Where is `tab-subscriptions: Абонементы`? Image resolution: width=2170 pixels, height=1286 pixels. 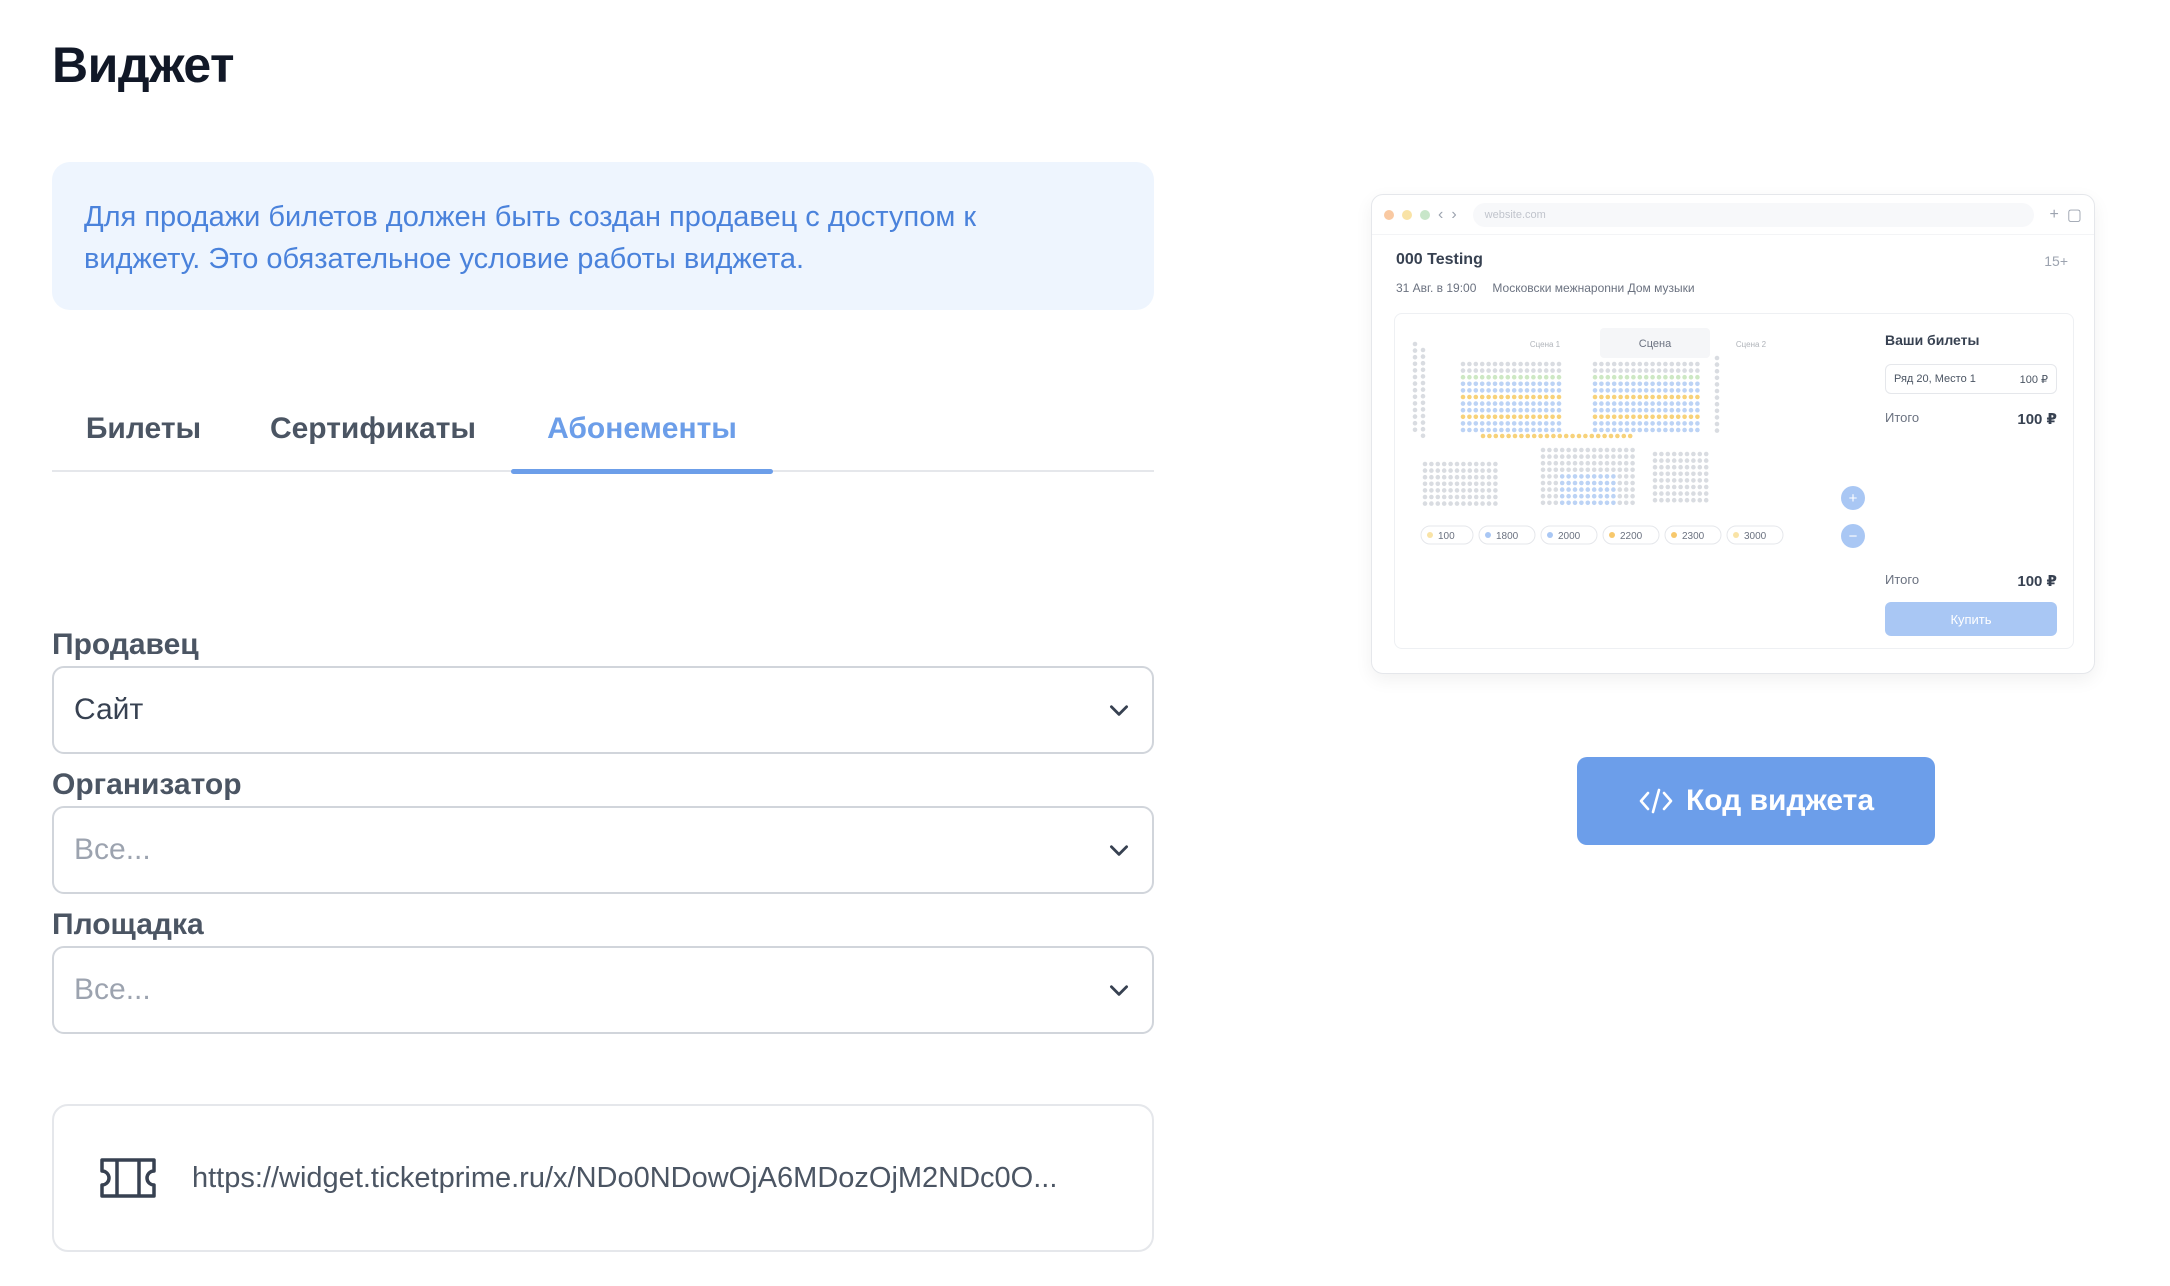
tab-subscriptions: Абонементы is located at coordinates (642, 430).